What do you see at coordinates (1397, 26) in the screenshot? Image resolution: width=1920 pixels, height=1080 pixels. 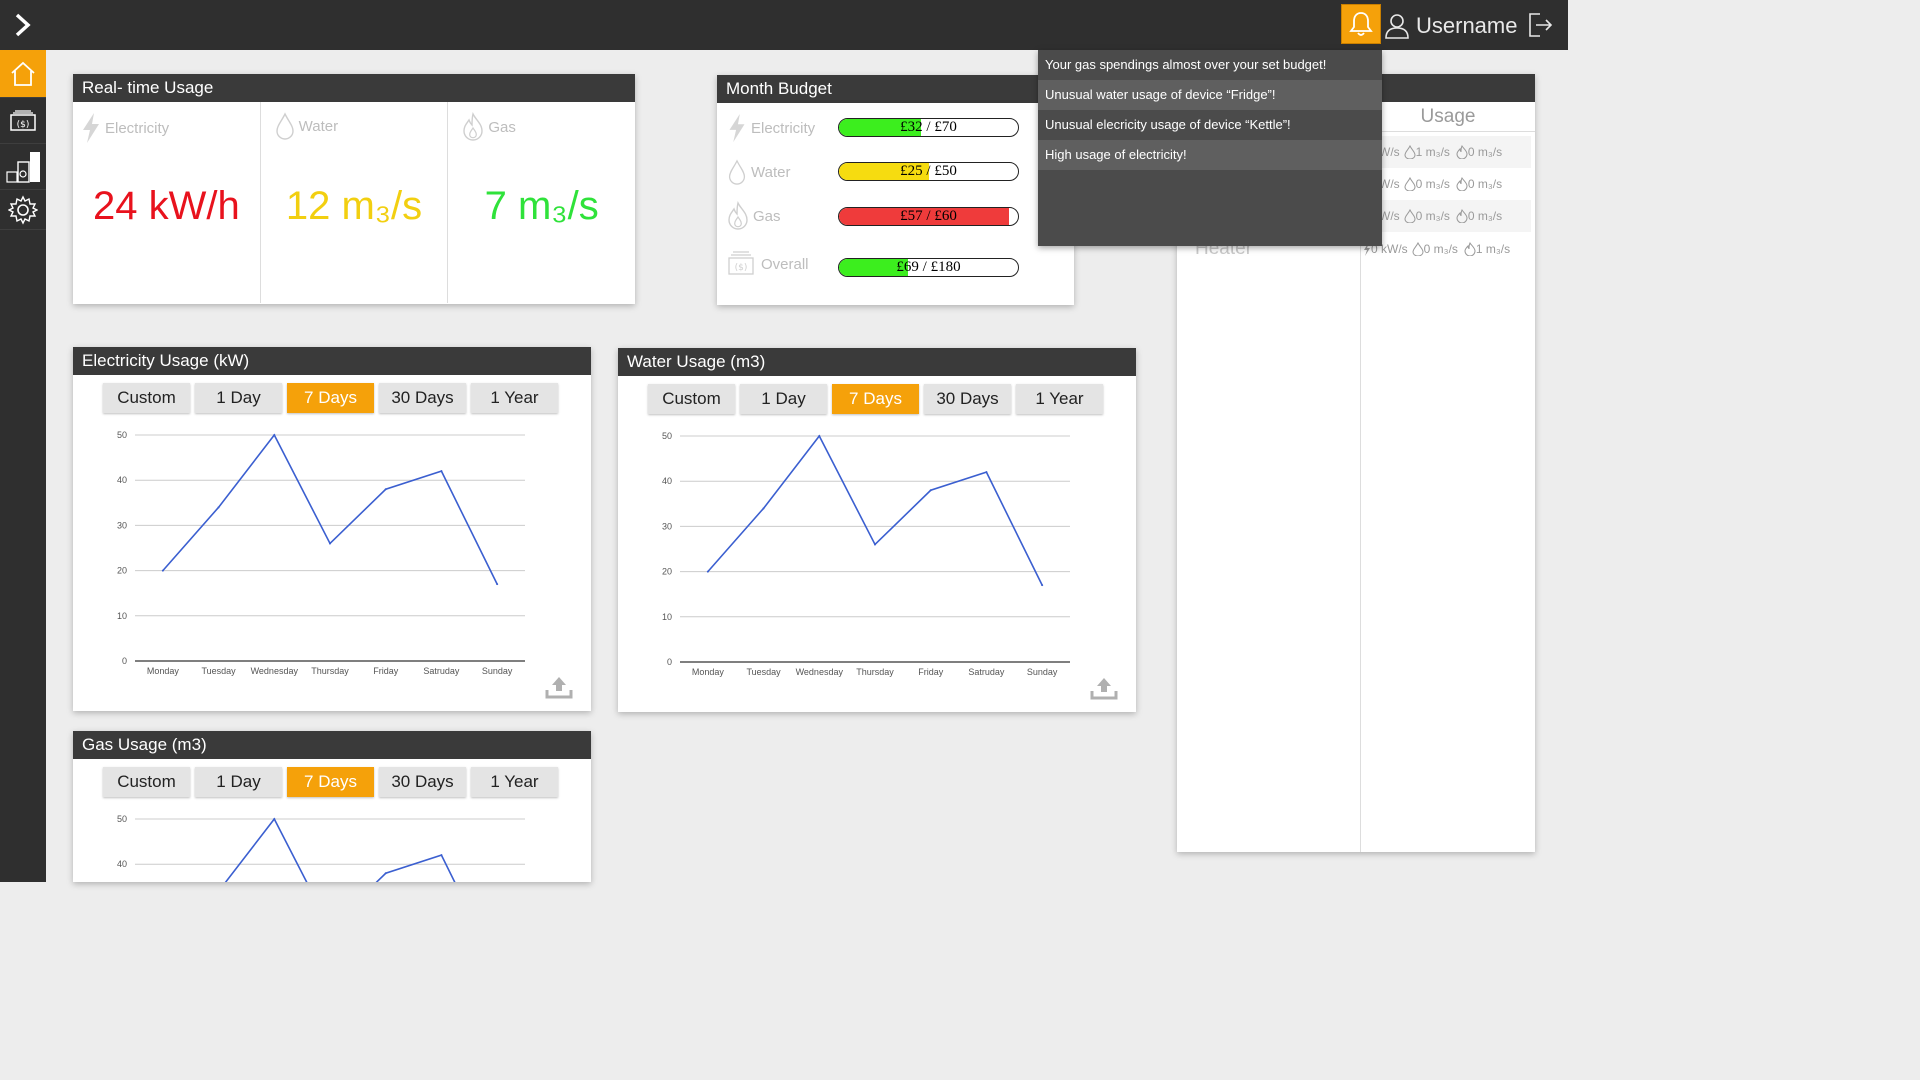 I see `user-icon` at bounding box center [1397, 26].